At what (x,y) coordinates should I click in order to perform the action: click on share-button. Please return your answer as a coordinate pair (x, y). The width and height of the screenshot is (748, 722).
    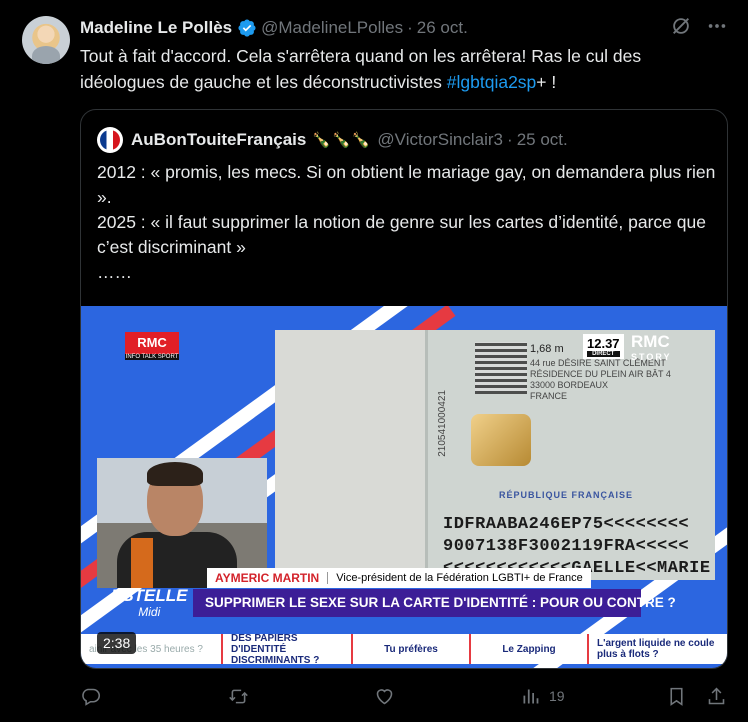
    Looking at the image, I should click on (716, 696).